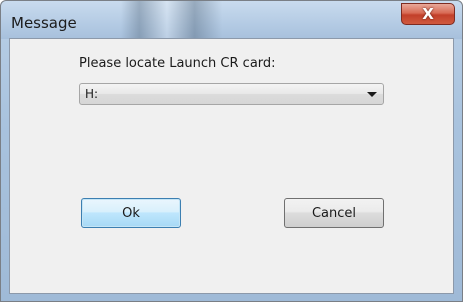  Describe the element at coordinates (231, 20) in the screenshot. I see `title-bar: Message X` at that location.